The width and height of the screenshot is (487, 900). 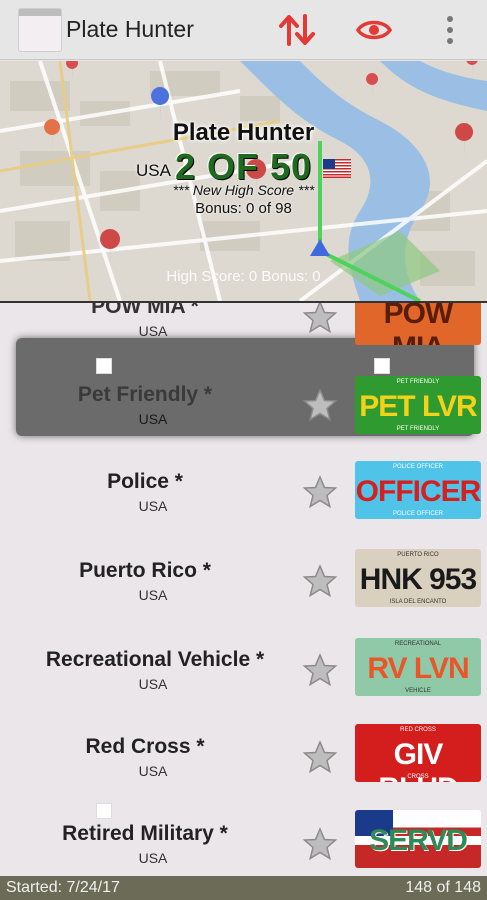 What do you see at coordinates (417, 467) in the screenshot?
I see `plate-top-text: POLICE OFFICER` at bounding box center [417, 467].